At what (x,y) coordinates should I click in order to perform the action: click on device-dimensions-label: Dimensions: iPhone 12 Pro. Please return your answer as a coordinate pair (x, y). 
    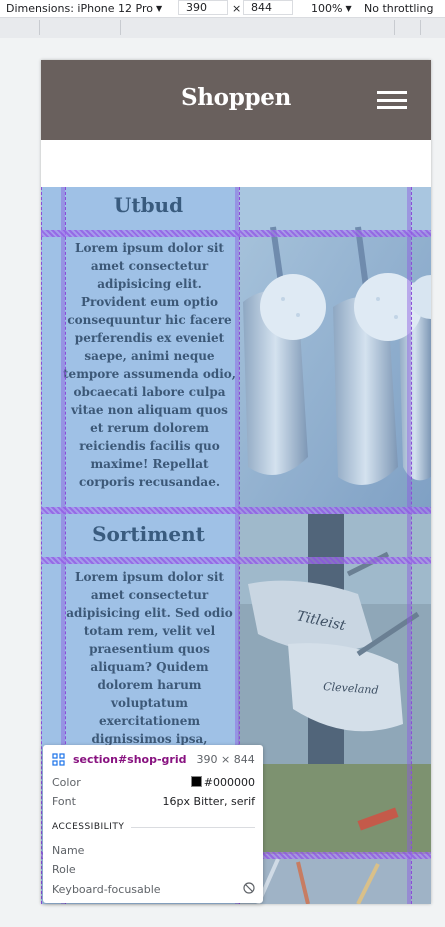
    Looking at the image, I should click on (79, 8).